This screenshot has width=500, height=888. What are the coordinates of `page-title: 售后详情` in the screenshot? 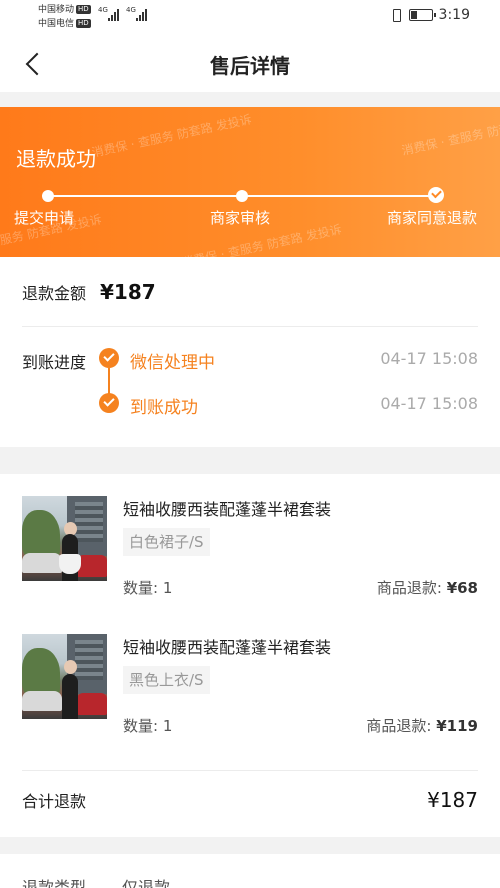 It's located at (250, 66).